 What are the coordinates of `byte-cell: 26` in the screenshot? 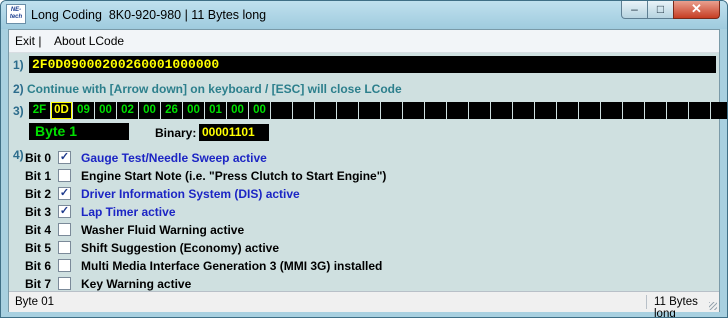 It's located at (171, 110).